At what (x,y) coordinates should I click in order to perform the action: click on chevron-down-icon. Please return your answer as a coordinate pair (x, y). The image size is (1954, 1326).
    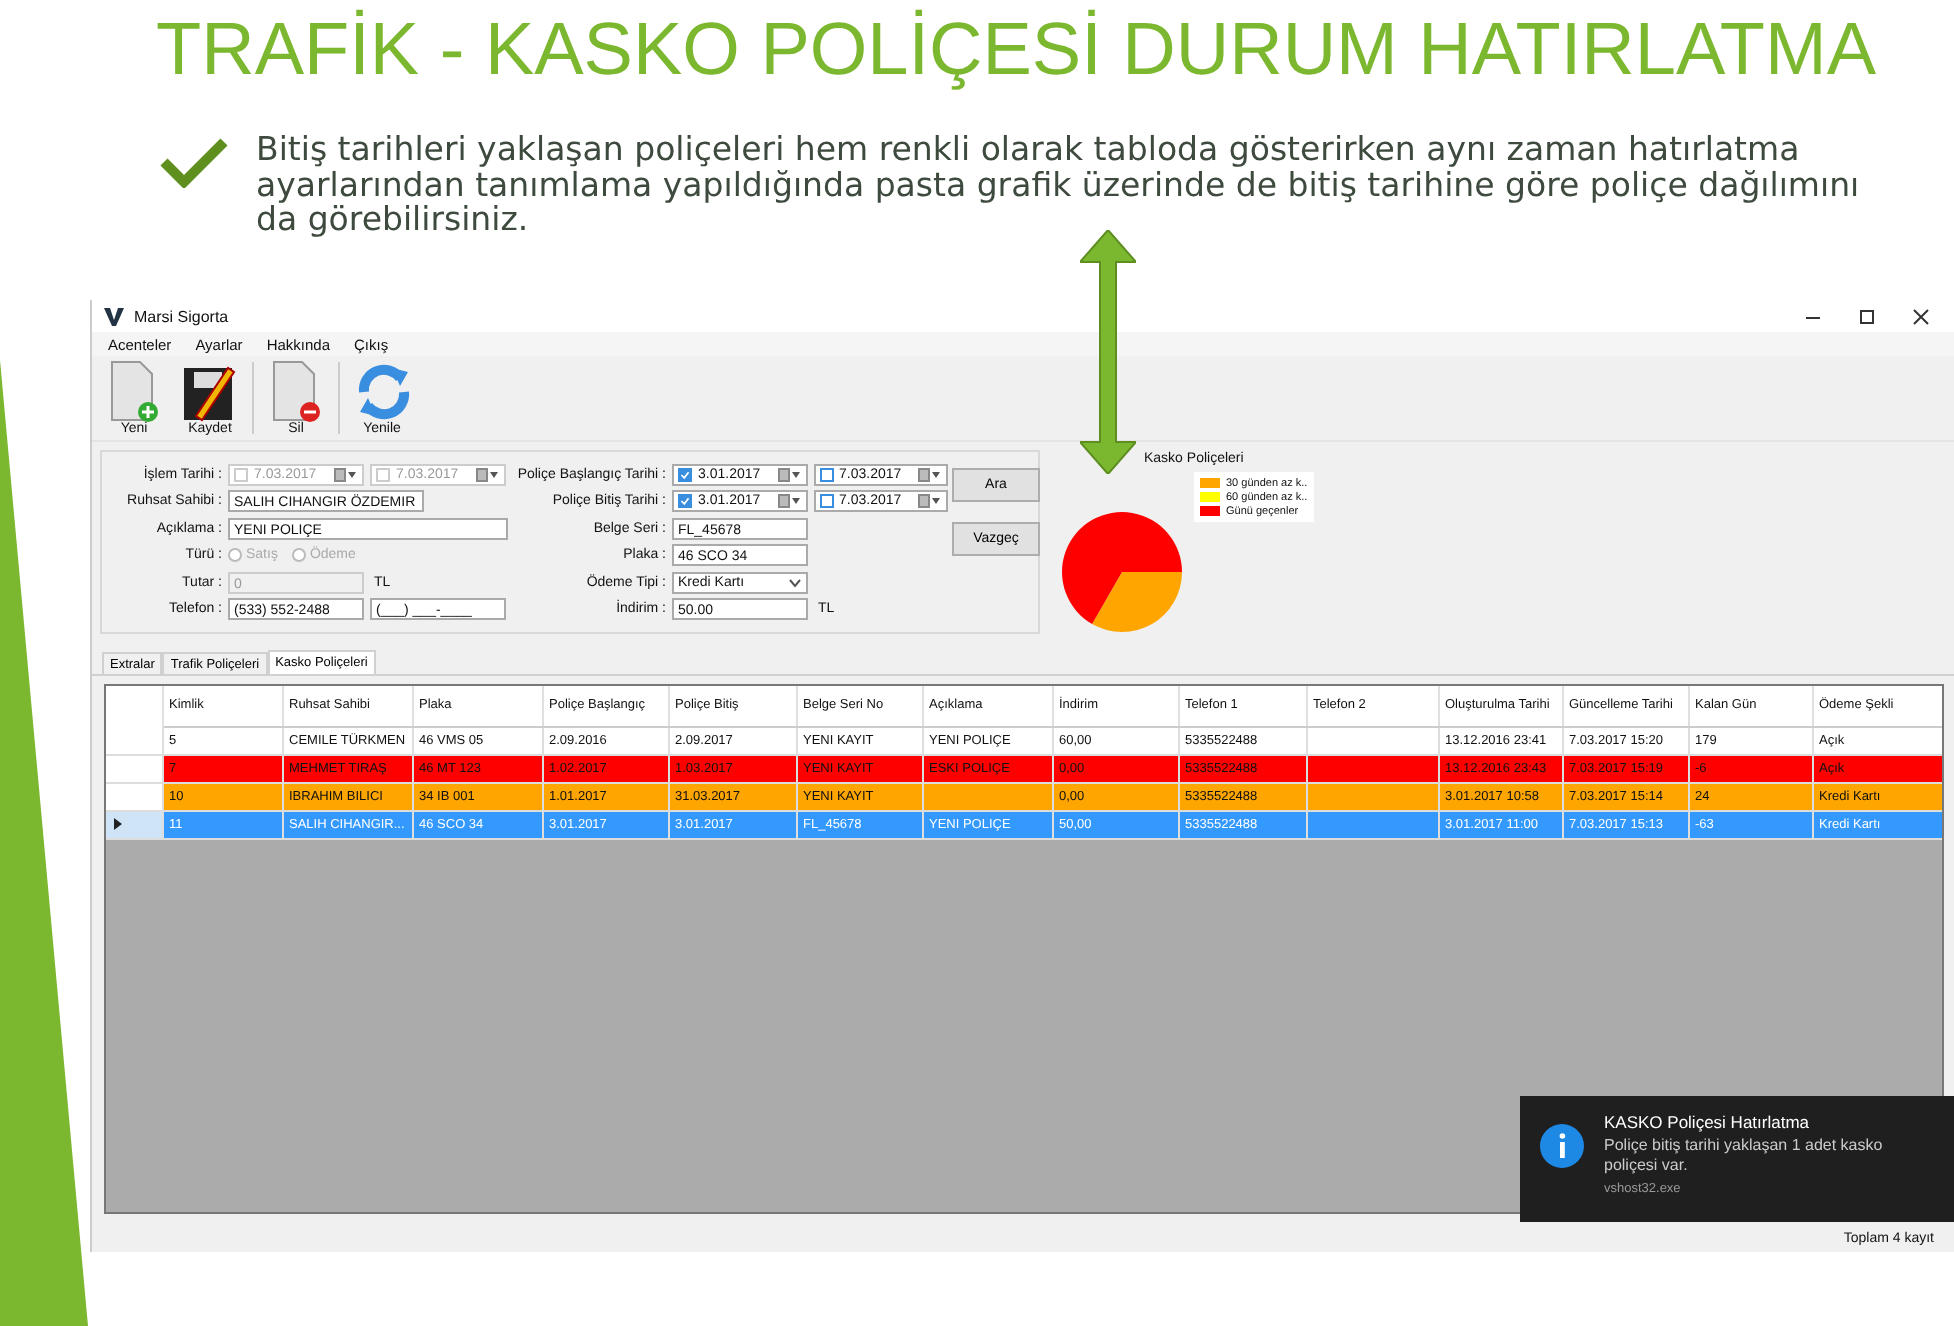
    Looking at the image, I should click on (795, 582).